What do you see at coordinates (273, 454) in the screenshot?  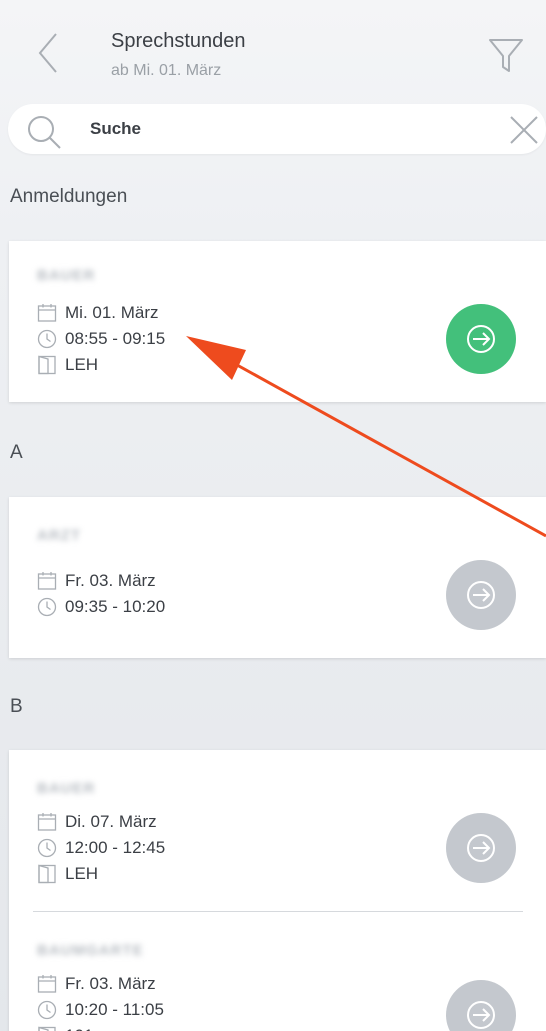 I see `section-header-a: A` at bounding box center [273, 454].